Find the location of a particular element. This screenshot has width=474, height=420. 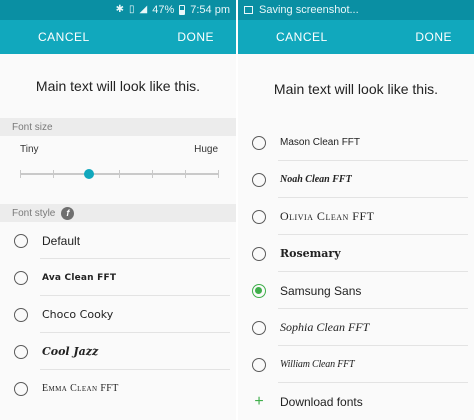

font-option-noah-clean: Noah Clean FFT is located at coordinates (356, 179).